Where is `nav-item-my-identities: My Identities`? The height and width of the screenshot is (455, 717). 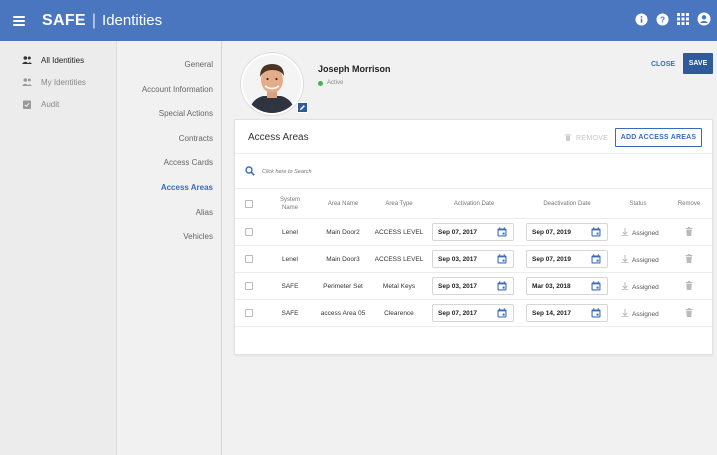
nav-item-my-identities: My Identities is located at coordinates (58, 82).